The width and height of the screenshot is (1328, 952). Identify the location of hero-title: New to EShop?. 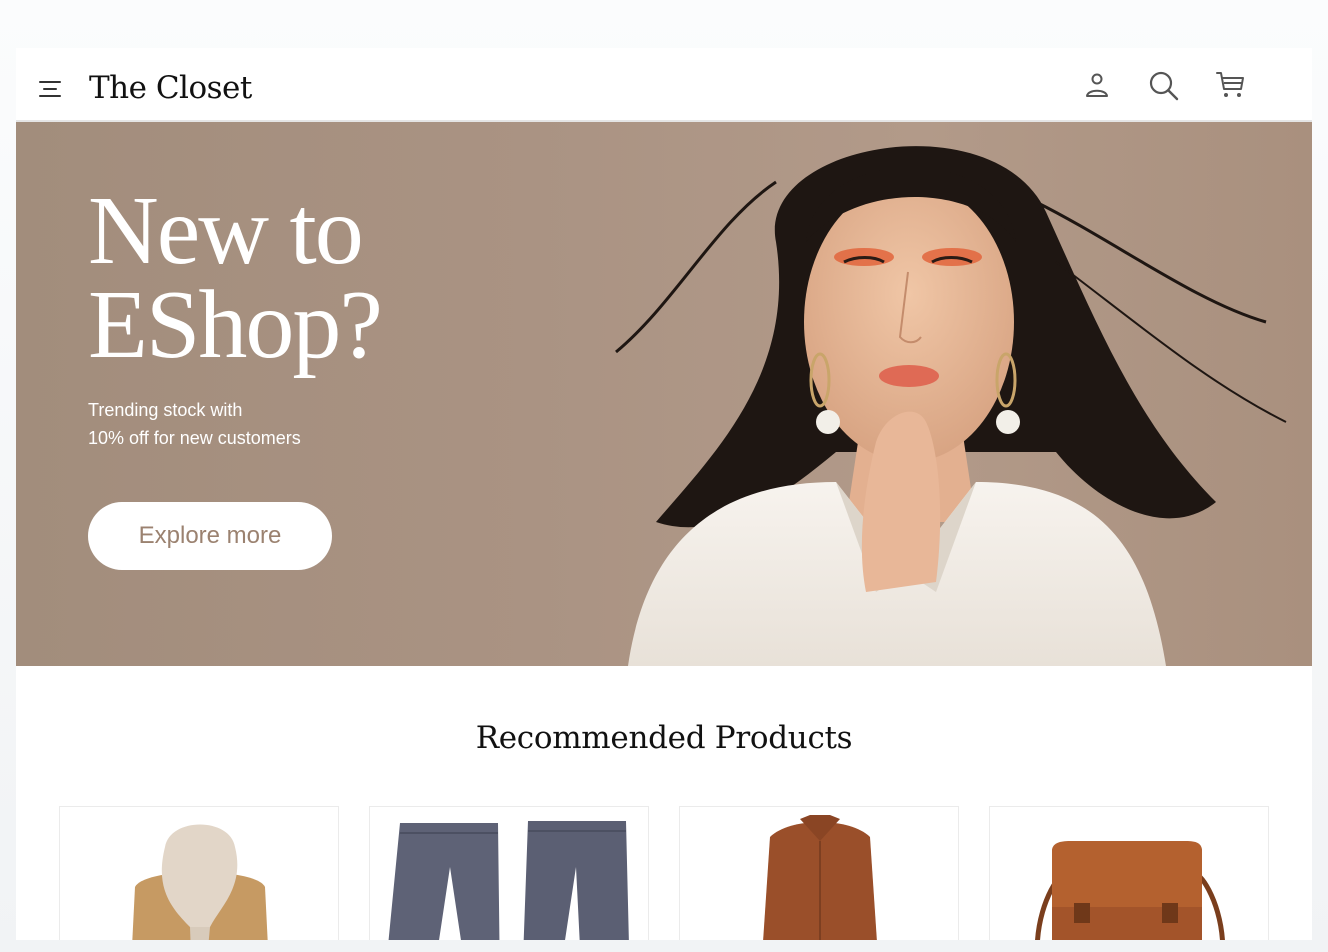
(235, 278).